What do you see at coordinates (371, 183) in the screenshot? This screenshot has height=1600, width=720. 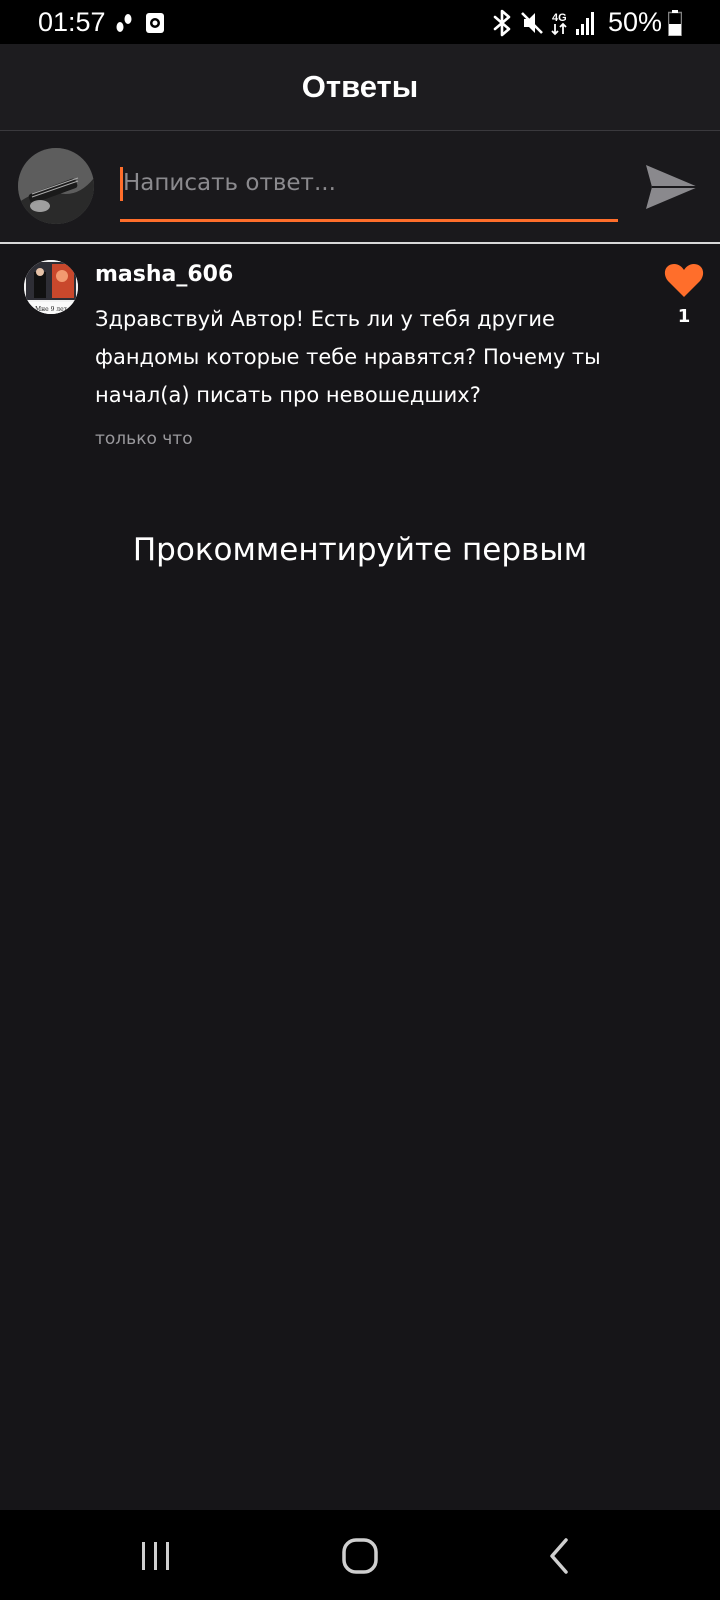 I see `reply-input` at bounding box center [371, 183].